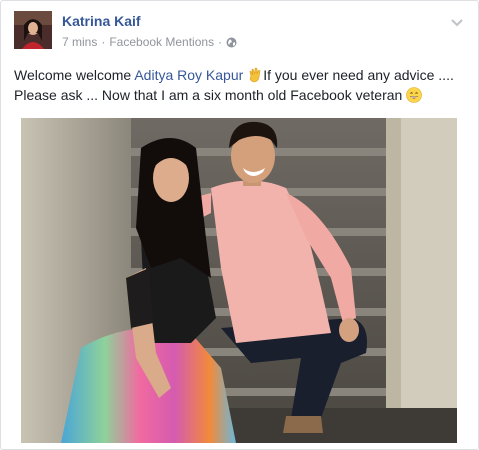 The image size is (479, 450). What do you see at coordinates (79, 42) in the screenshot?
I see `post-time: 7 mins` at bounding box center [79, 42].